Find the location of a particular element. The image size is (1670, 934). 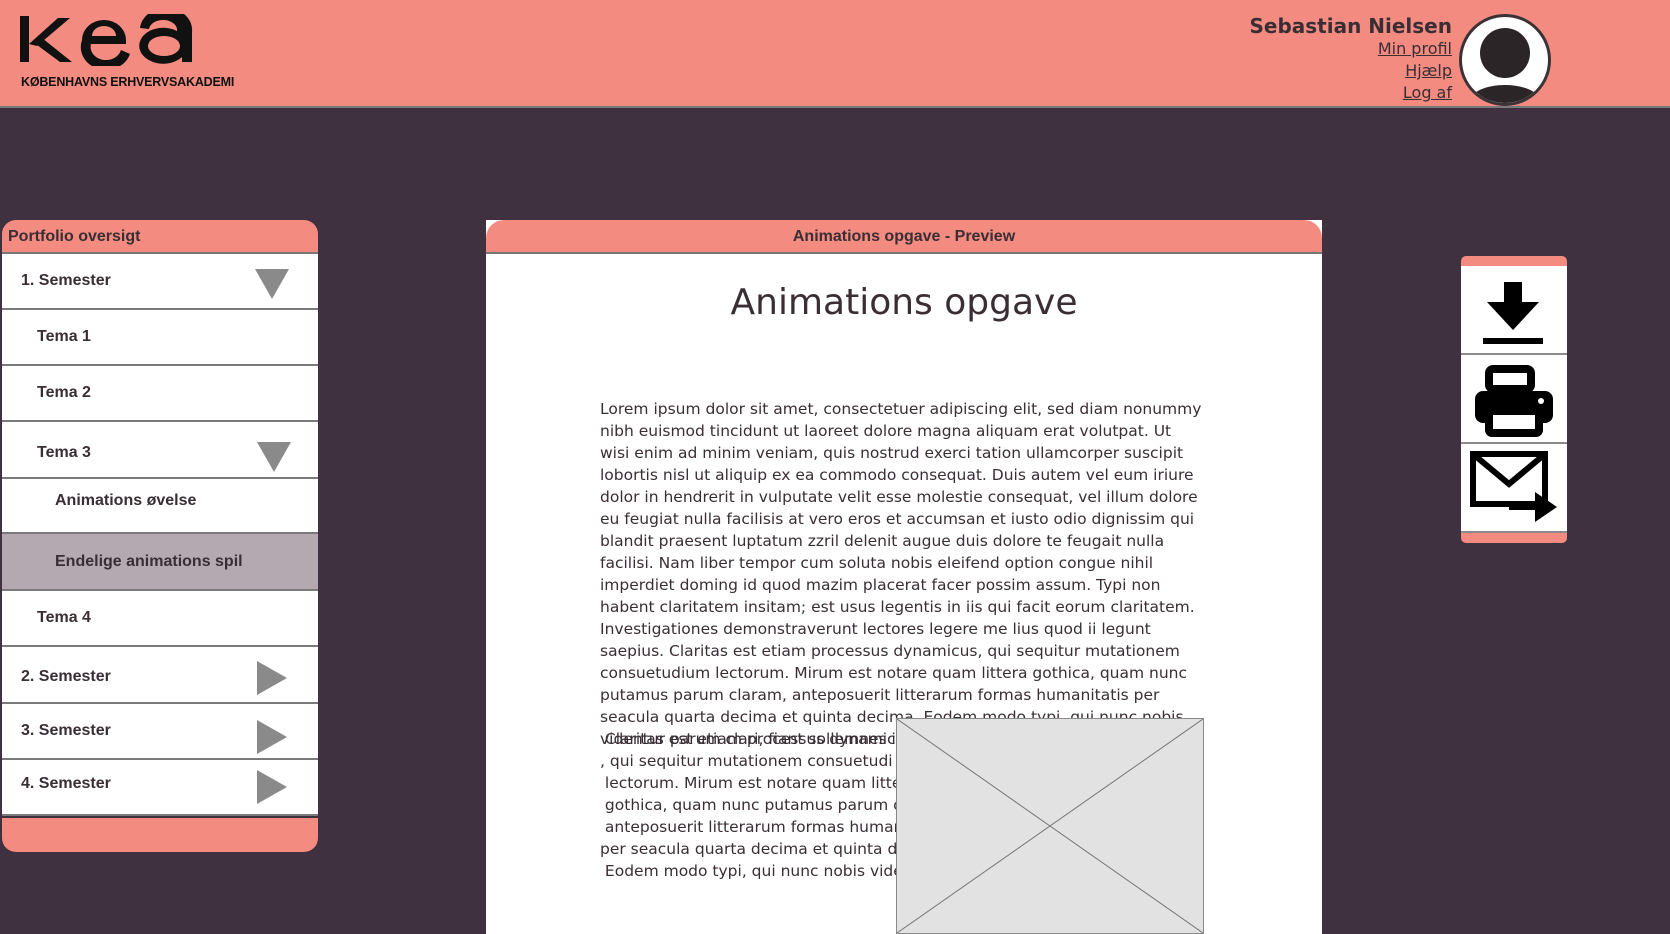

nav-tema-3: Tema 3 is located at coordinates (160, 450).